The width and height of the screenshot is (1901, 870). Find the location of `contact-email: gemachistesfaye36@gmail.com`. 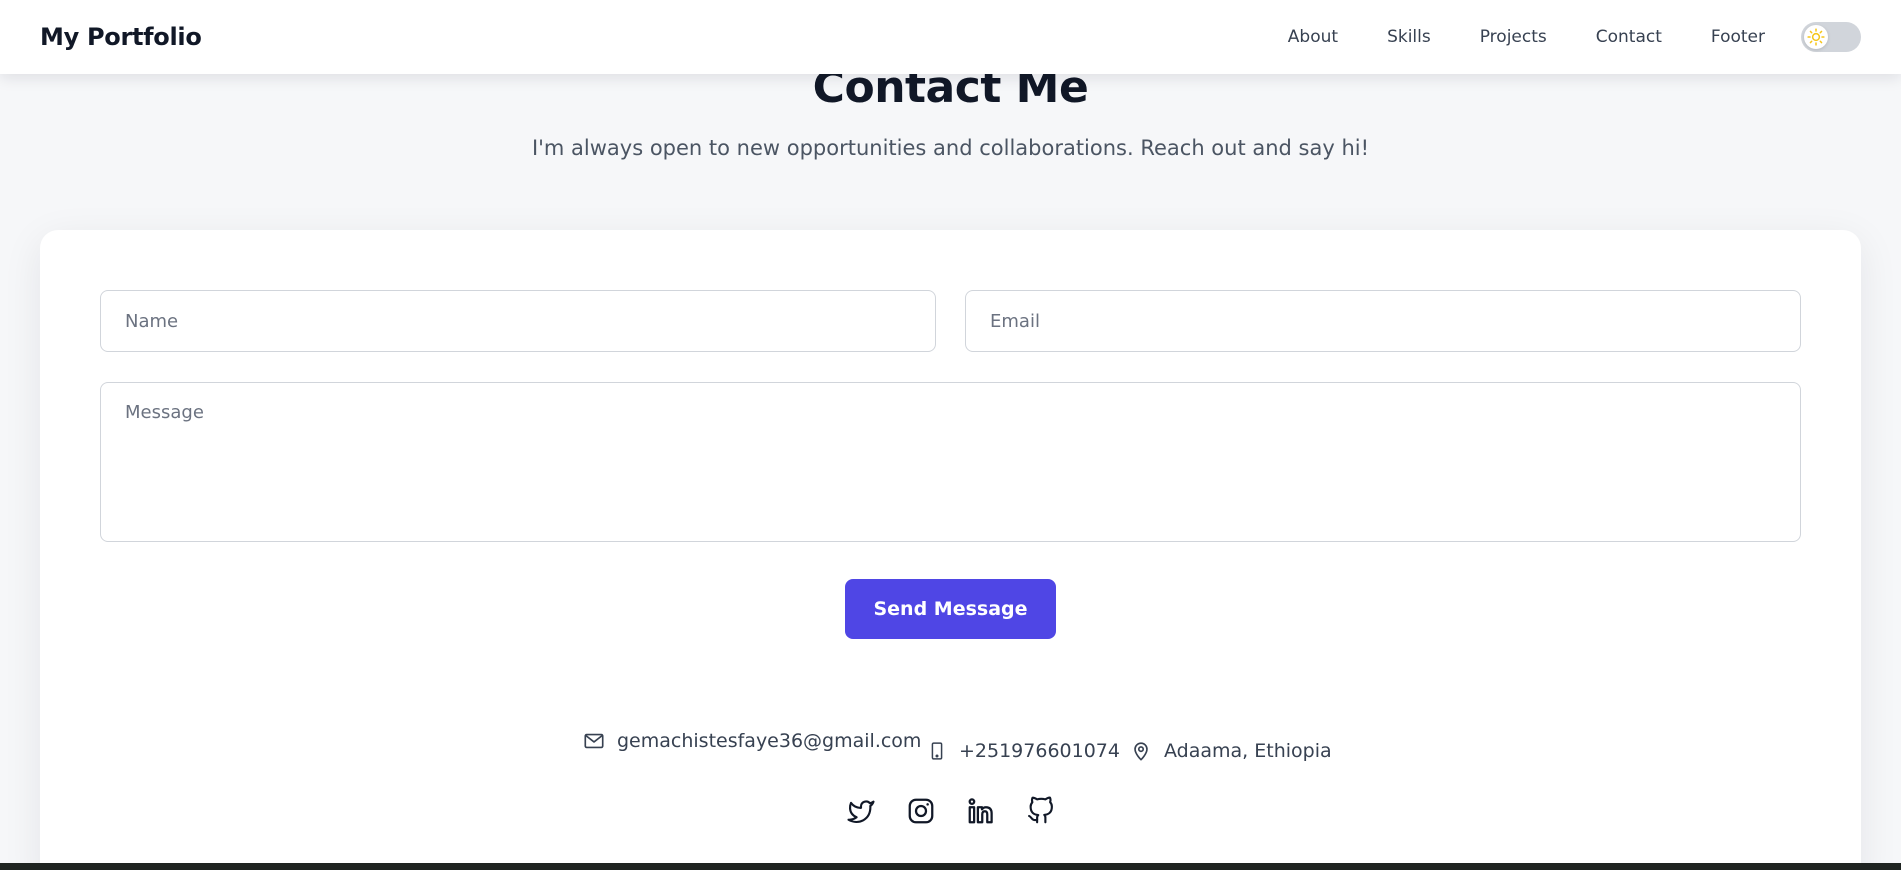

contact-email: gemachistesfaye36@gmail.com is located at coordinates (752, 741).